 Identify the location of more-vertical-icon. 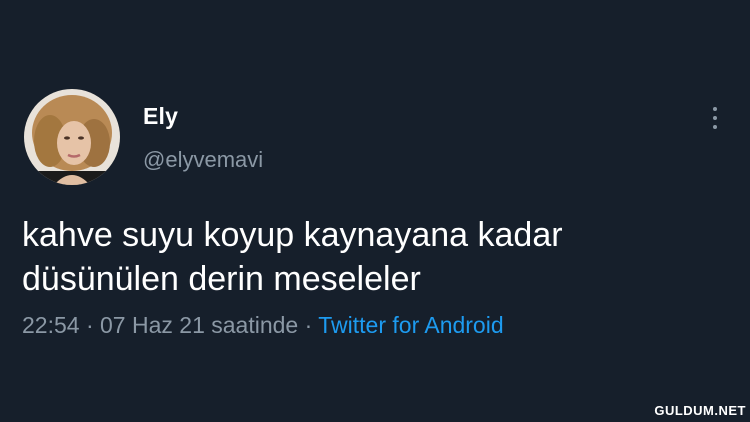
(715, 119).